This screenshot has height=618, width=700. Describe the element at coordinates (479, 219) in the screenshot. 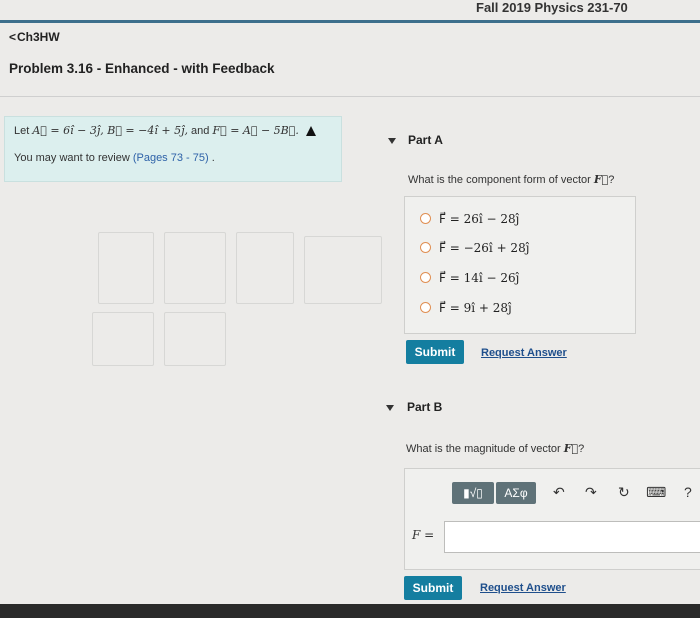

I see `choice-label: F⃗ = 26î − 28ĵ` at that location.